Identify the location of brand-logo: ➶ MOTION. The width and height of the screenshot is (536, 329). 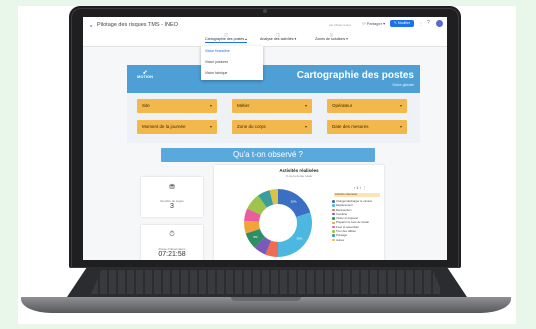
(145, 77).